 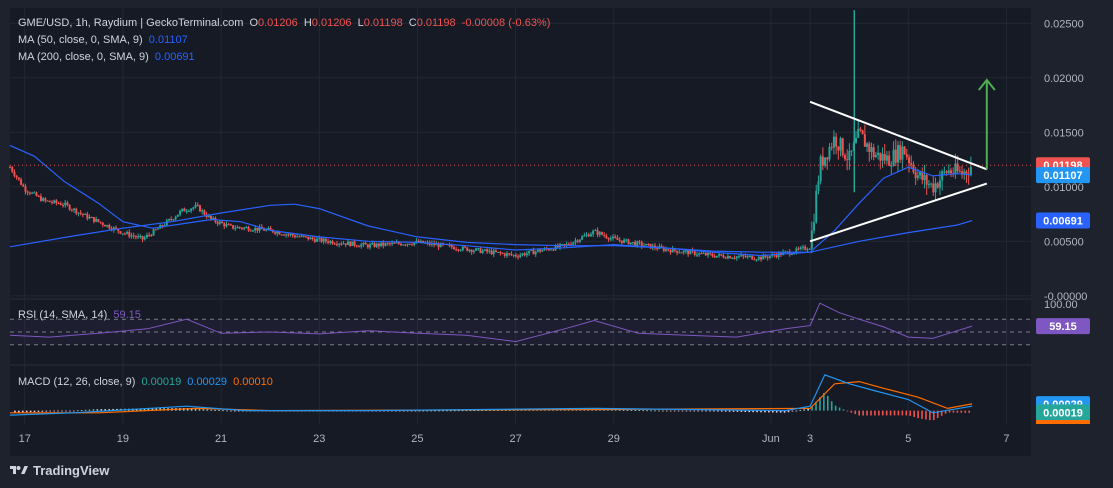 I want to click on x-tick-label: 19, so click(x=123, y=439).